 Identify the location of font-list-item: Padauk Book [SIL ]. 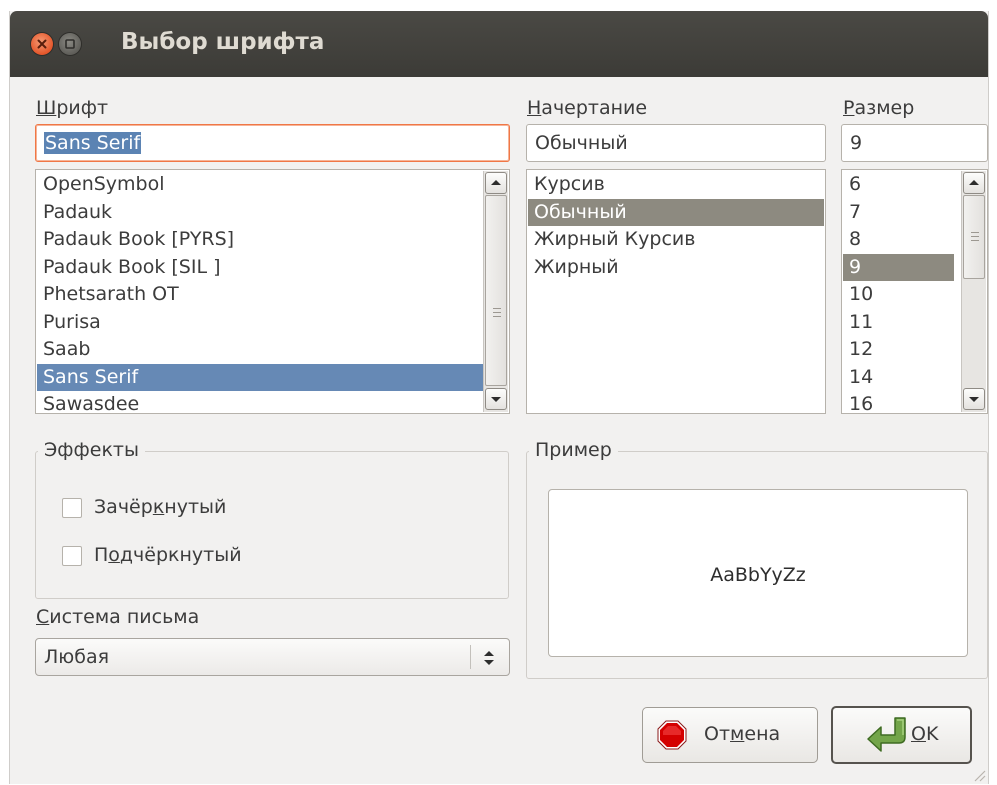
(260, 267).